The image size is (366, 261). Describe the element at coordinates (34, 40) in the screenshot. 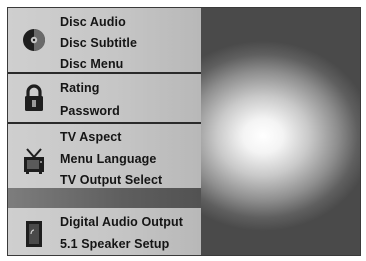

I see `disc-icon` at that location.